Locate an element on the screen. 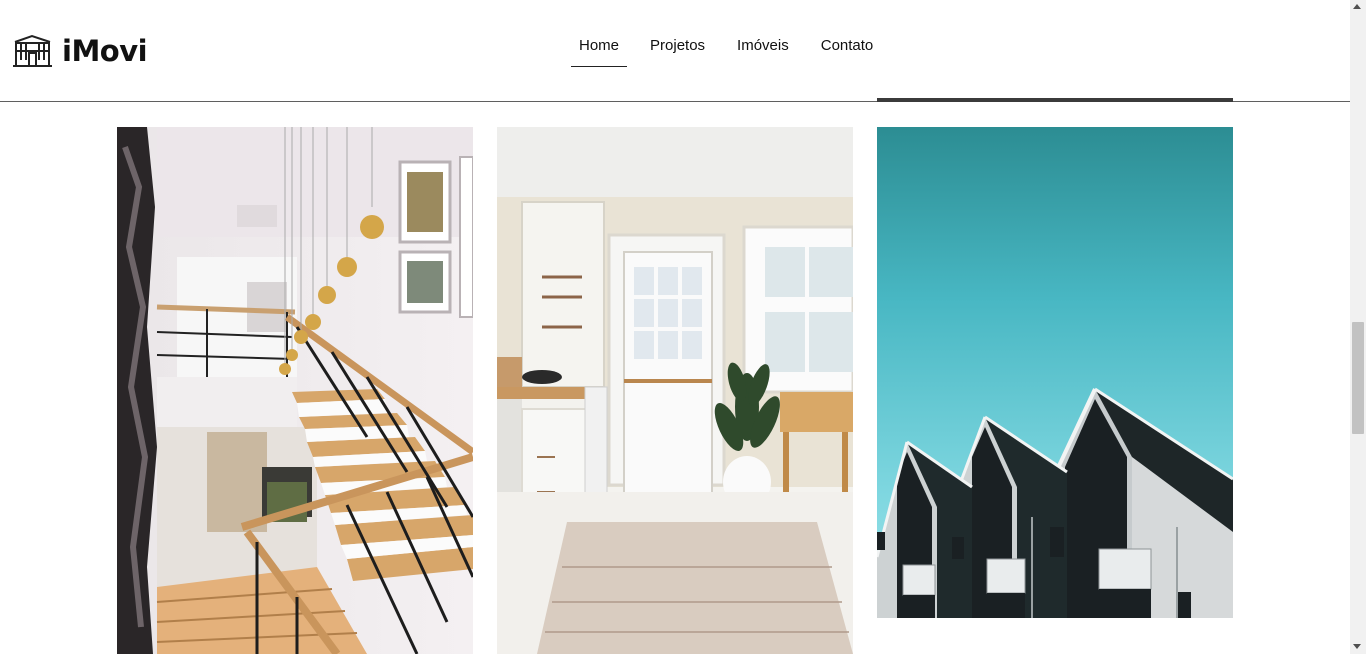  main-nav: Home Projetos Imóveis Contato is located at coordinates (734, 50).